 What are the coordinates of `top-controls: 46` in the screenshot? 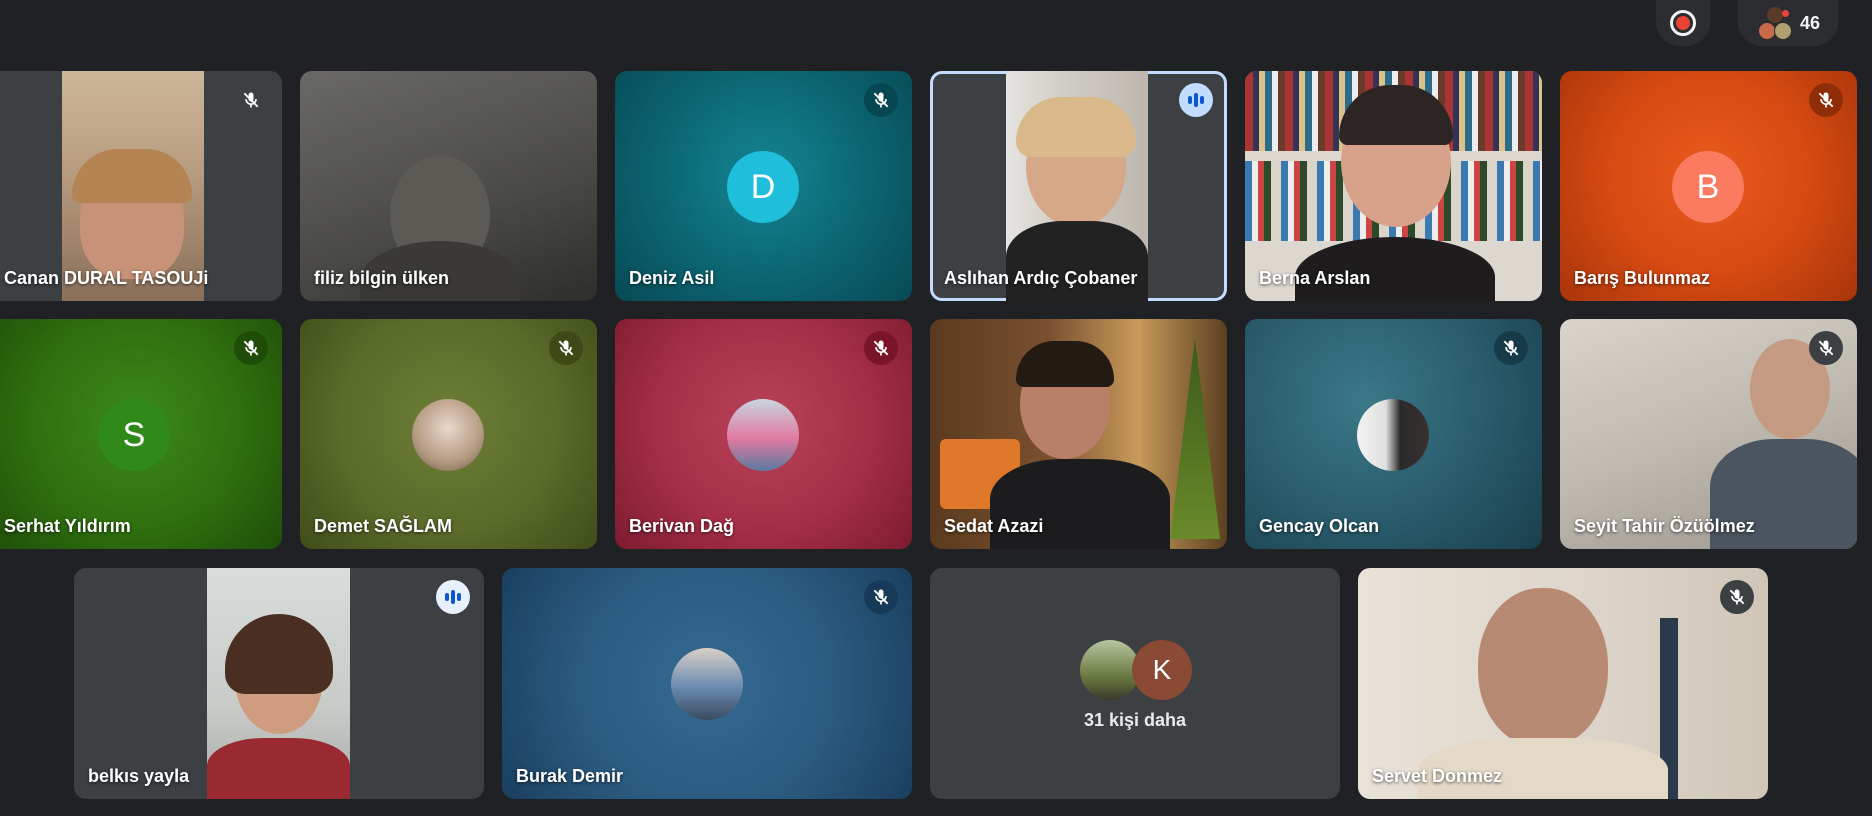 It's located at (1762, 30).